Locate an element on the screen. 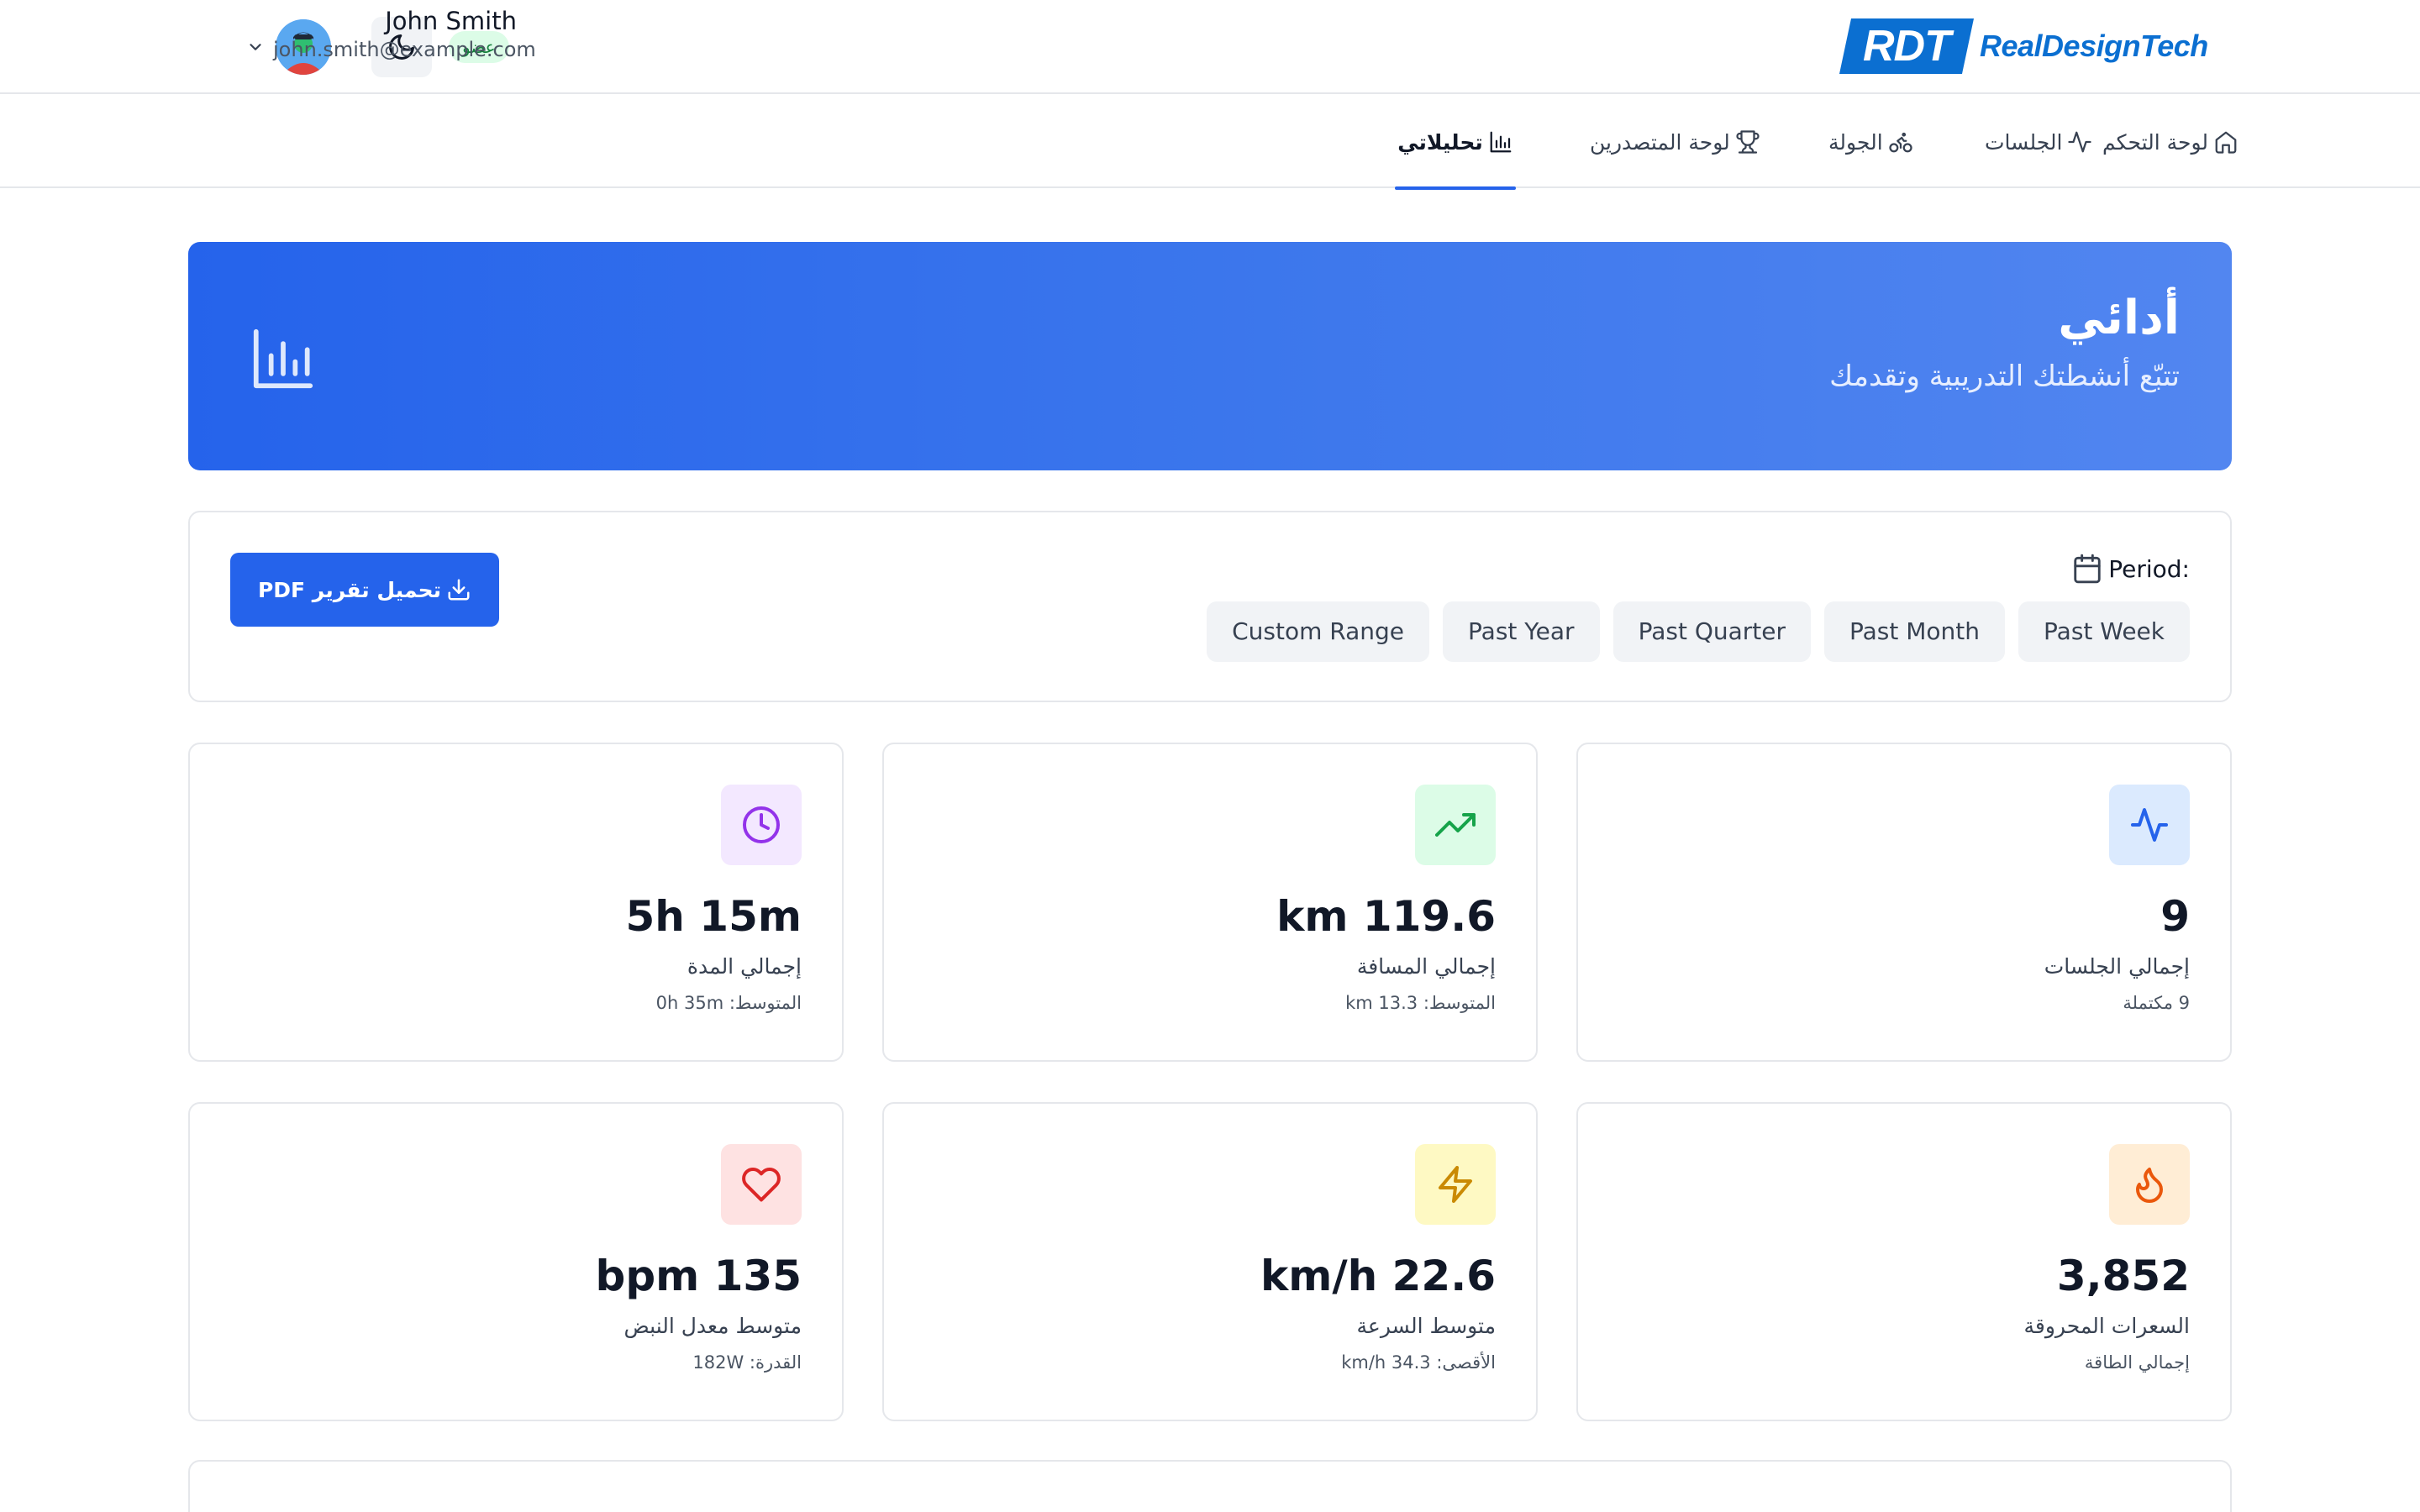 The image size is (2420, 1512). stat-subtext: إجمالي الطاقة is located at coordinates (2137, 1362).